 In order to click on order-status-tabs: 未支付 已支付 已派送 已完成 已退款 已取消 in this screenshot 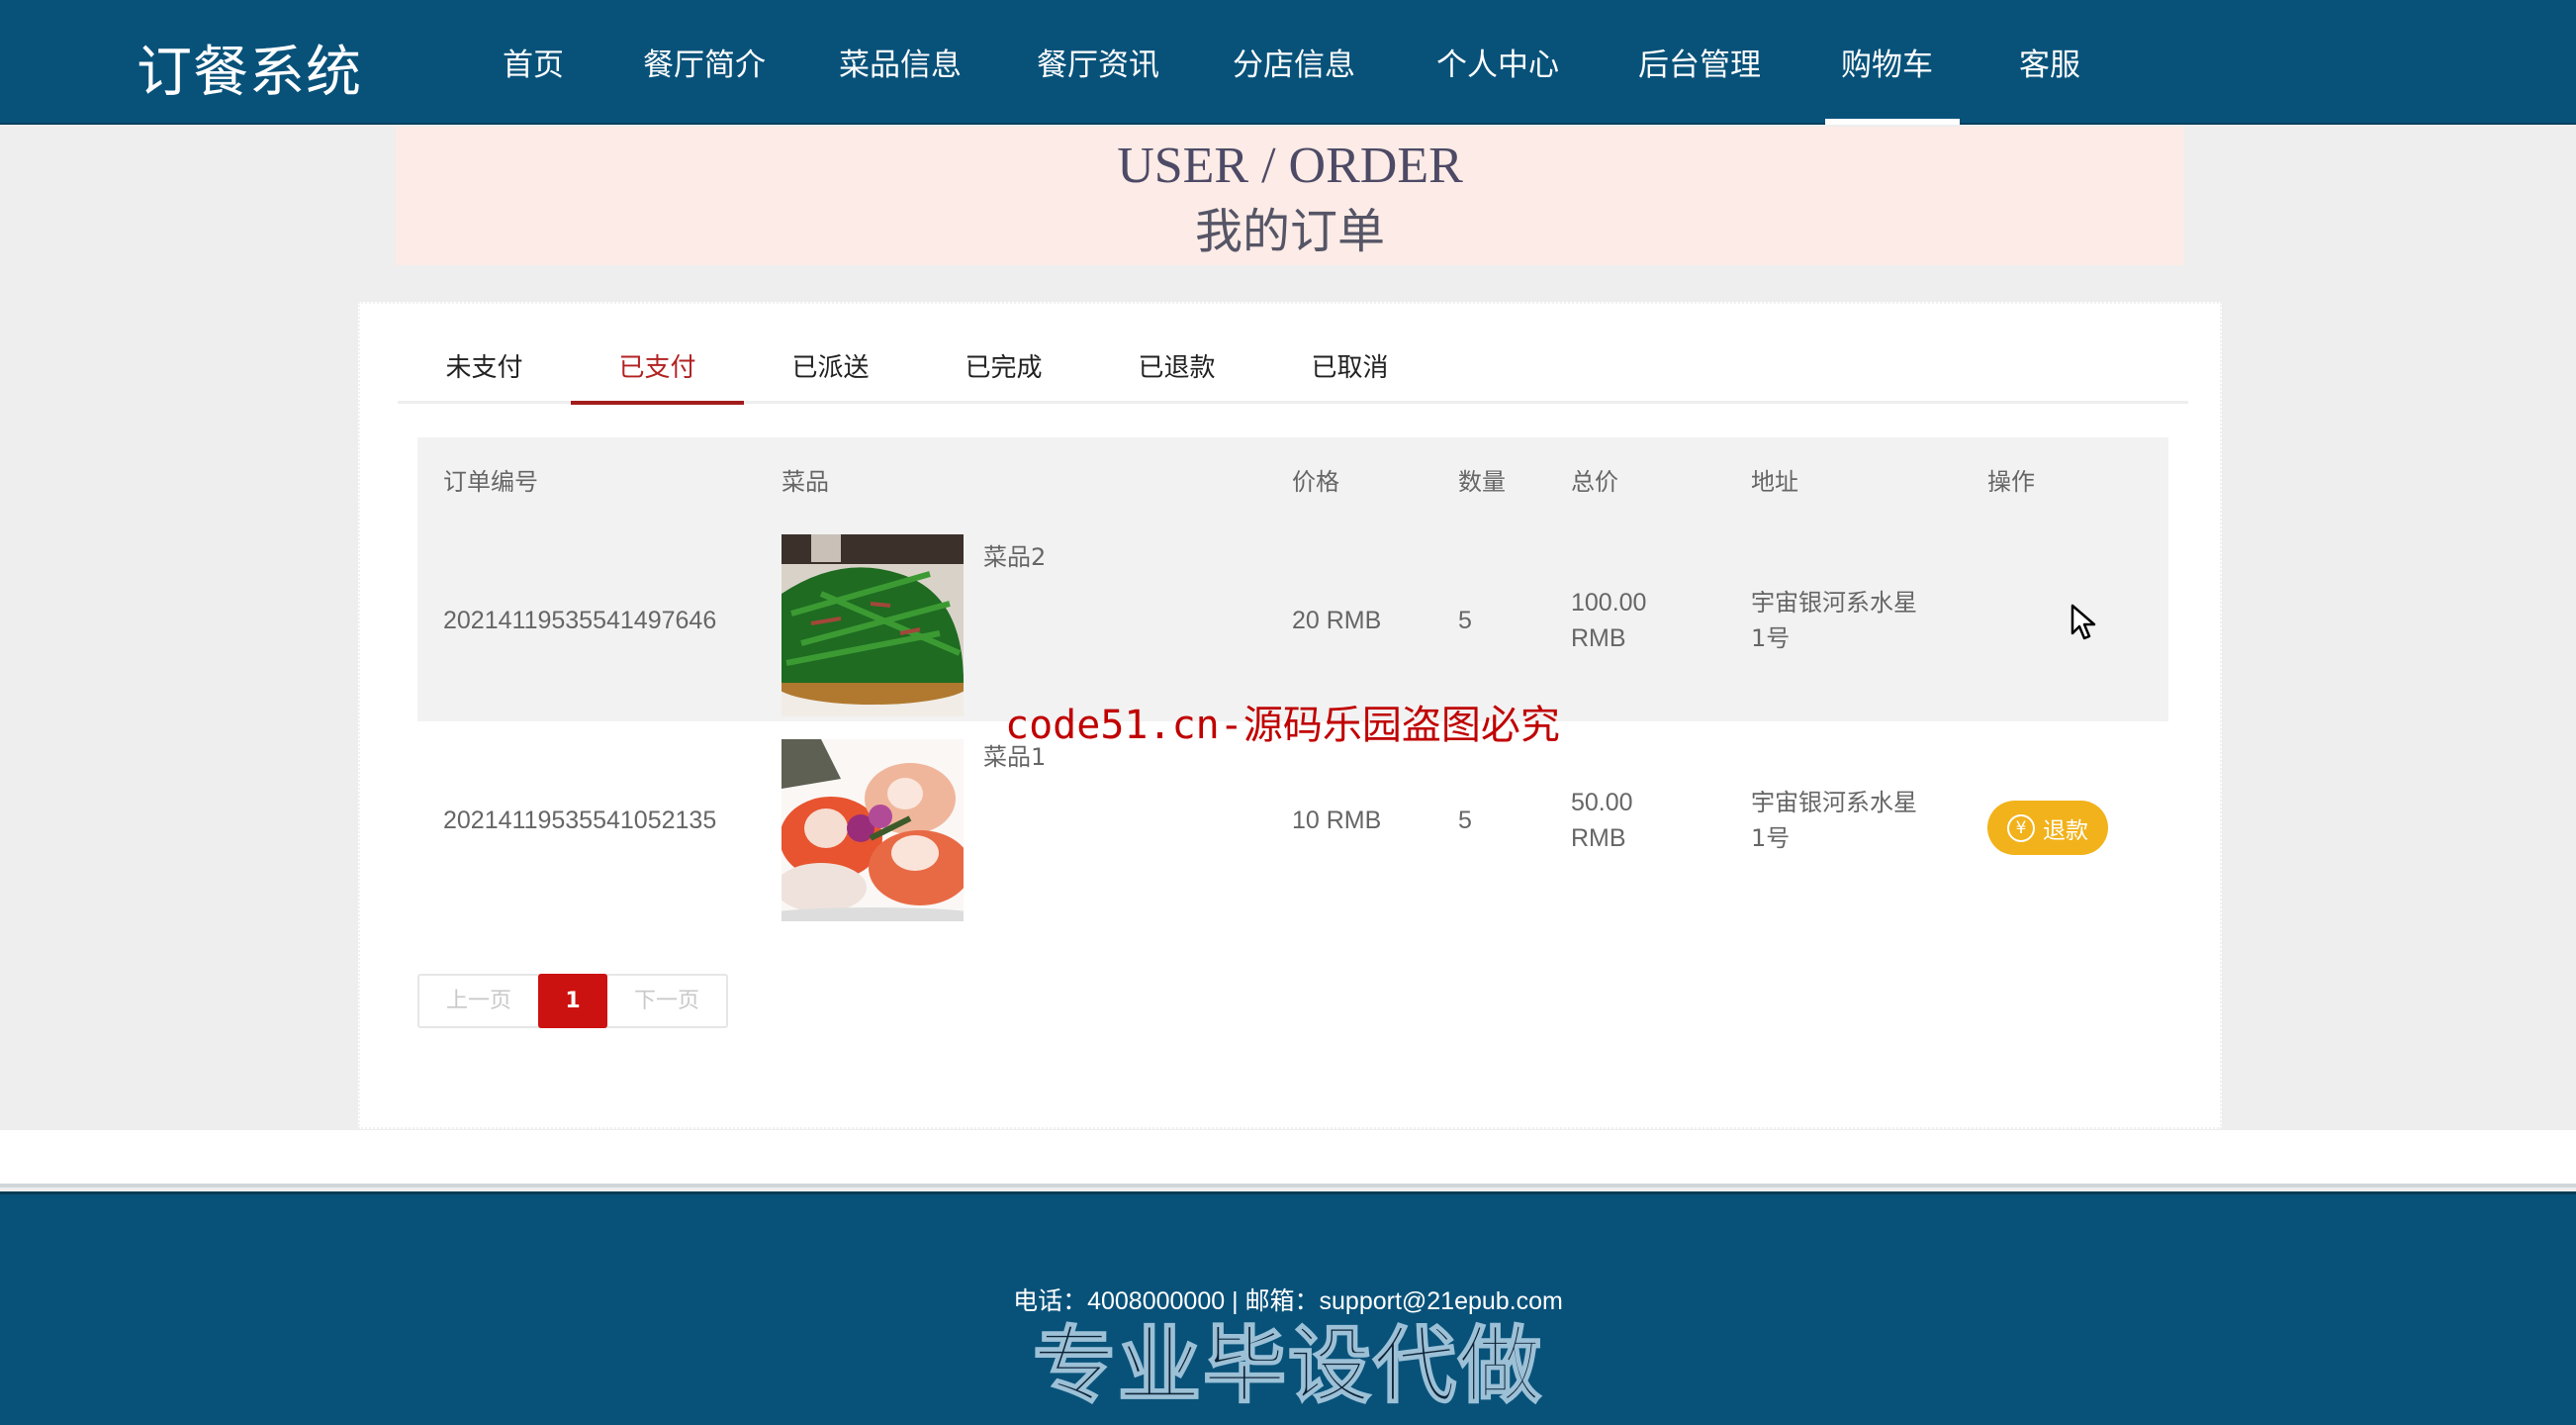, I will do `click(1293, 371)`.